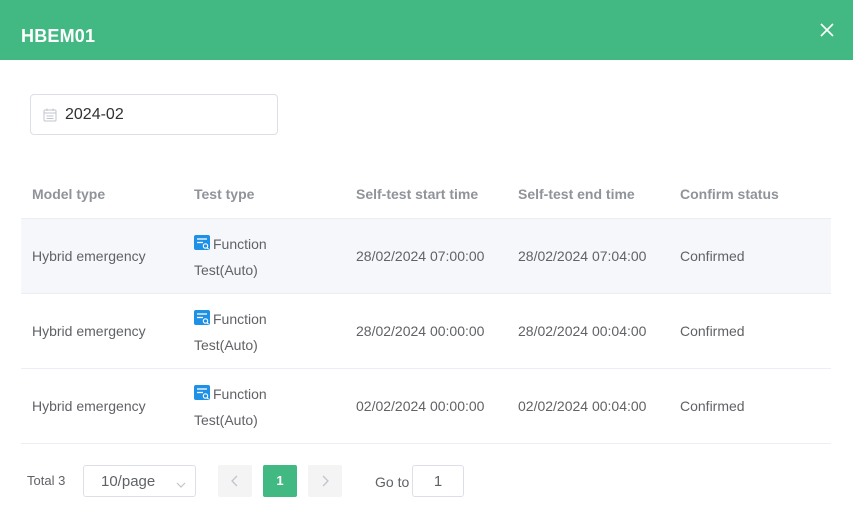 The image size is (853, 532). I want to click on start-time-cell: 28/02/2024 00:00:00, so click(420, 331).